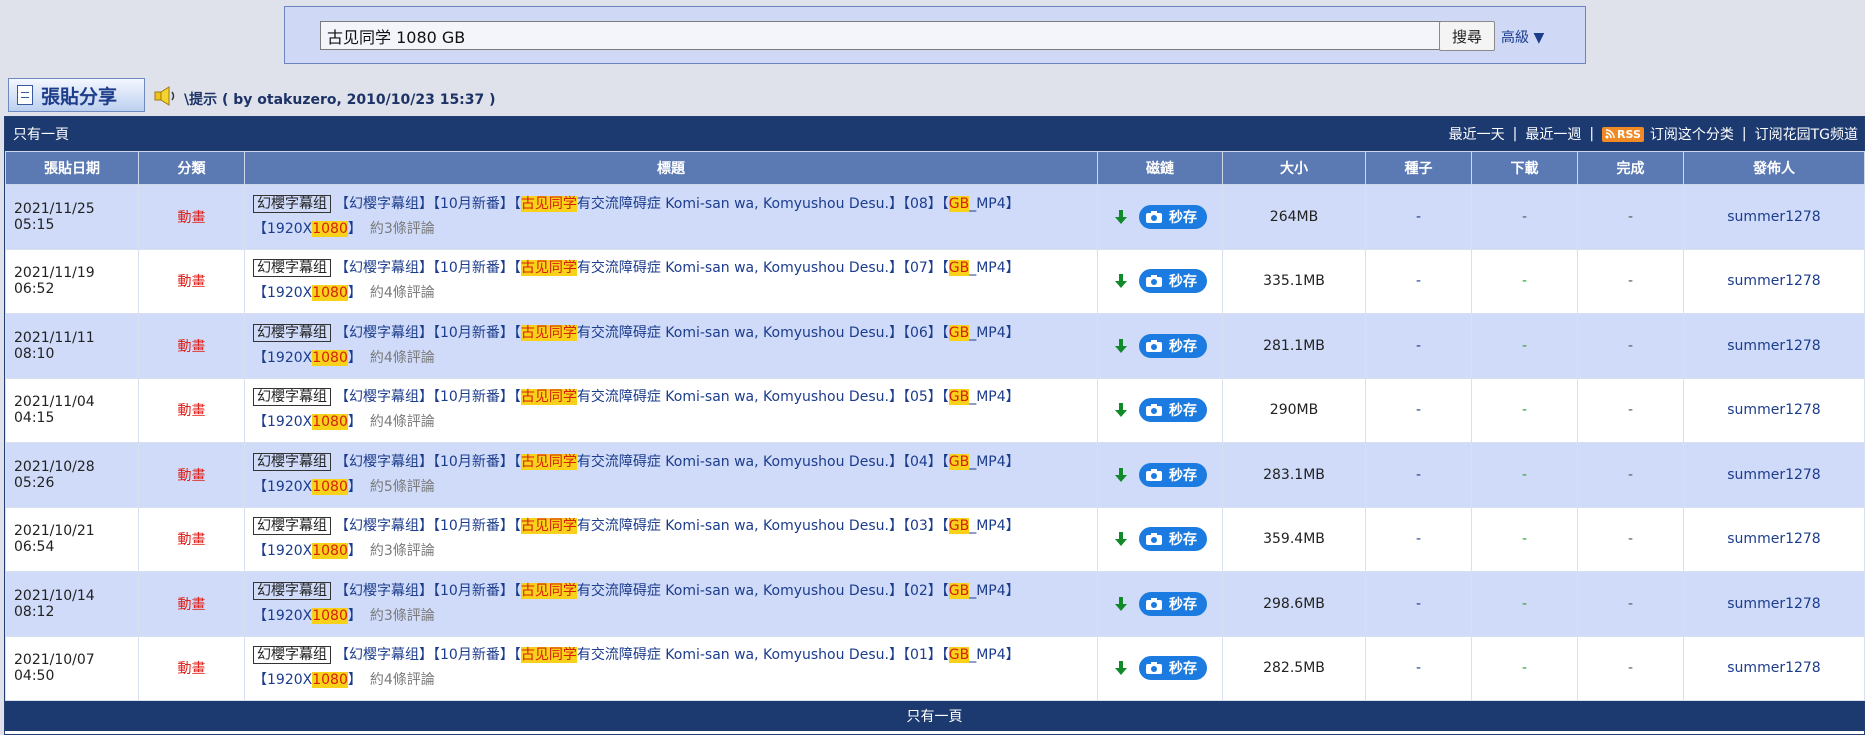  What do you see at coordinates (1524, 168) in the screenshot?
I see `col-downloads: 下載` at bounding box center [1524, 168].